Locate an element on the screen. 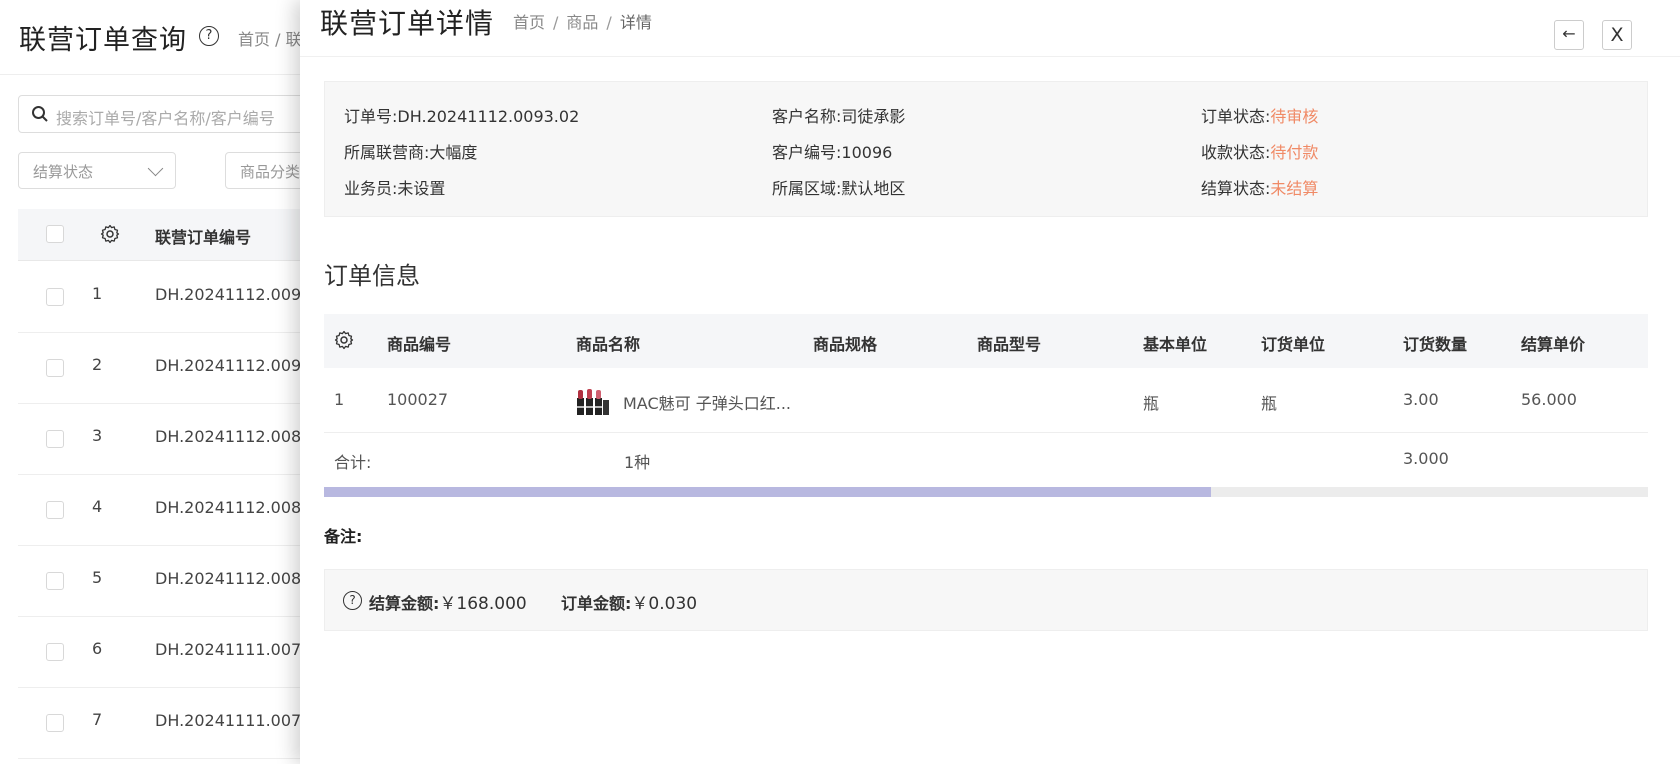  settle-status-value: 未结算 is located at coordinates (1294, 188).